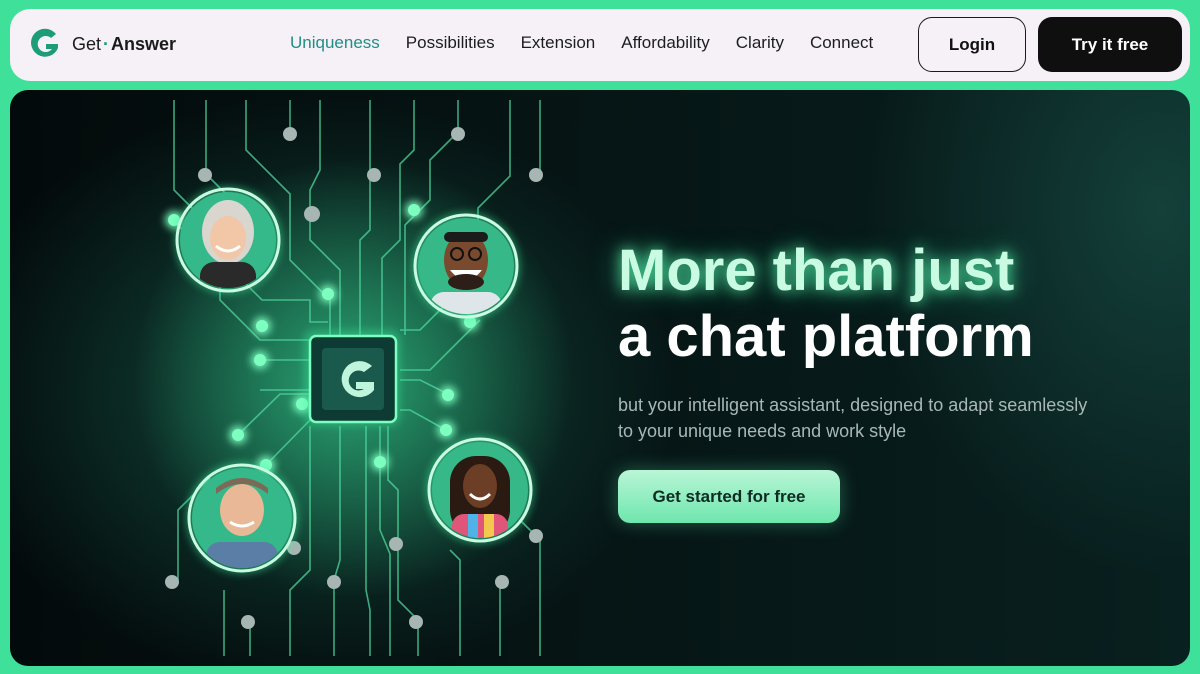 This screenshot has width=1200, height=674. I want to click on nav-link-clarity: Clarity, so click(760, 43).